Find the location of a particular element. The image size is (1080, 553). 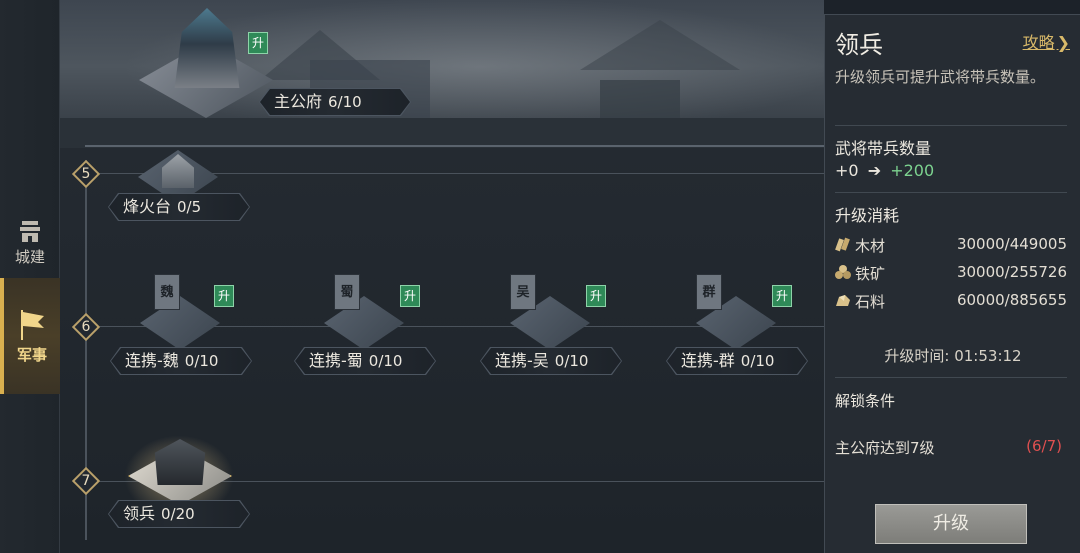

chevron-right-icon: ❯ is located at coordinates (1063, 42).